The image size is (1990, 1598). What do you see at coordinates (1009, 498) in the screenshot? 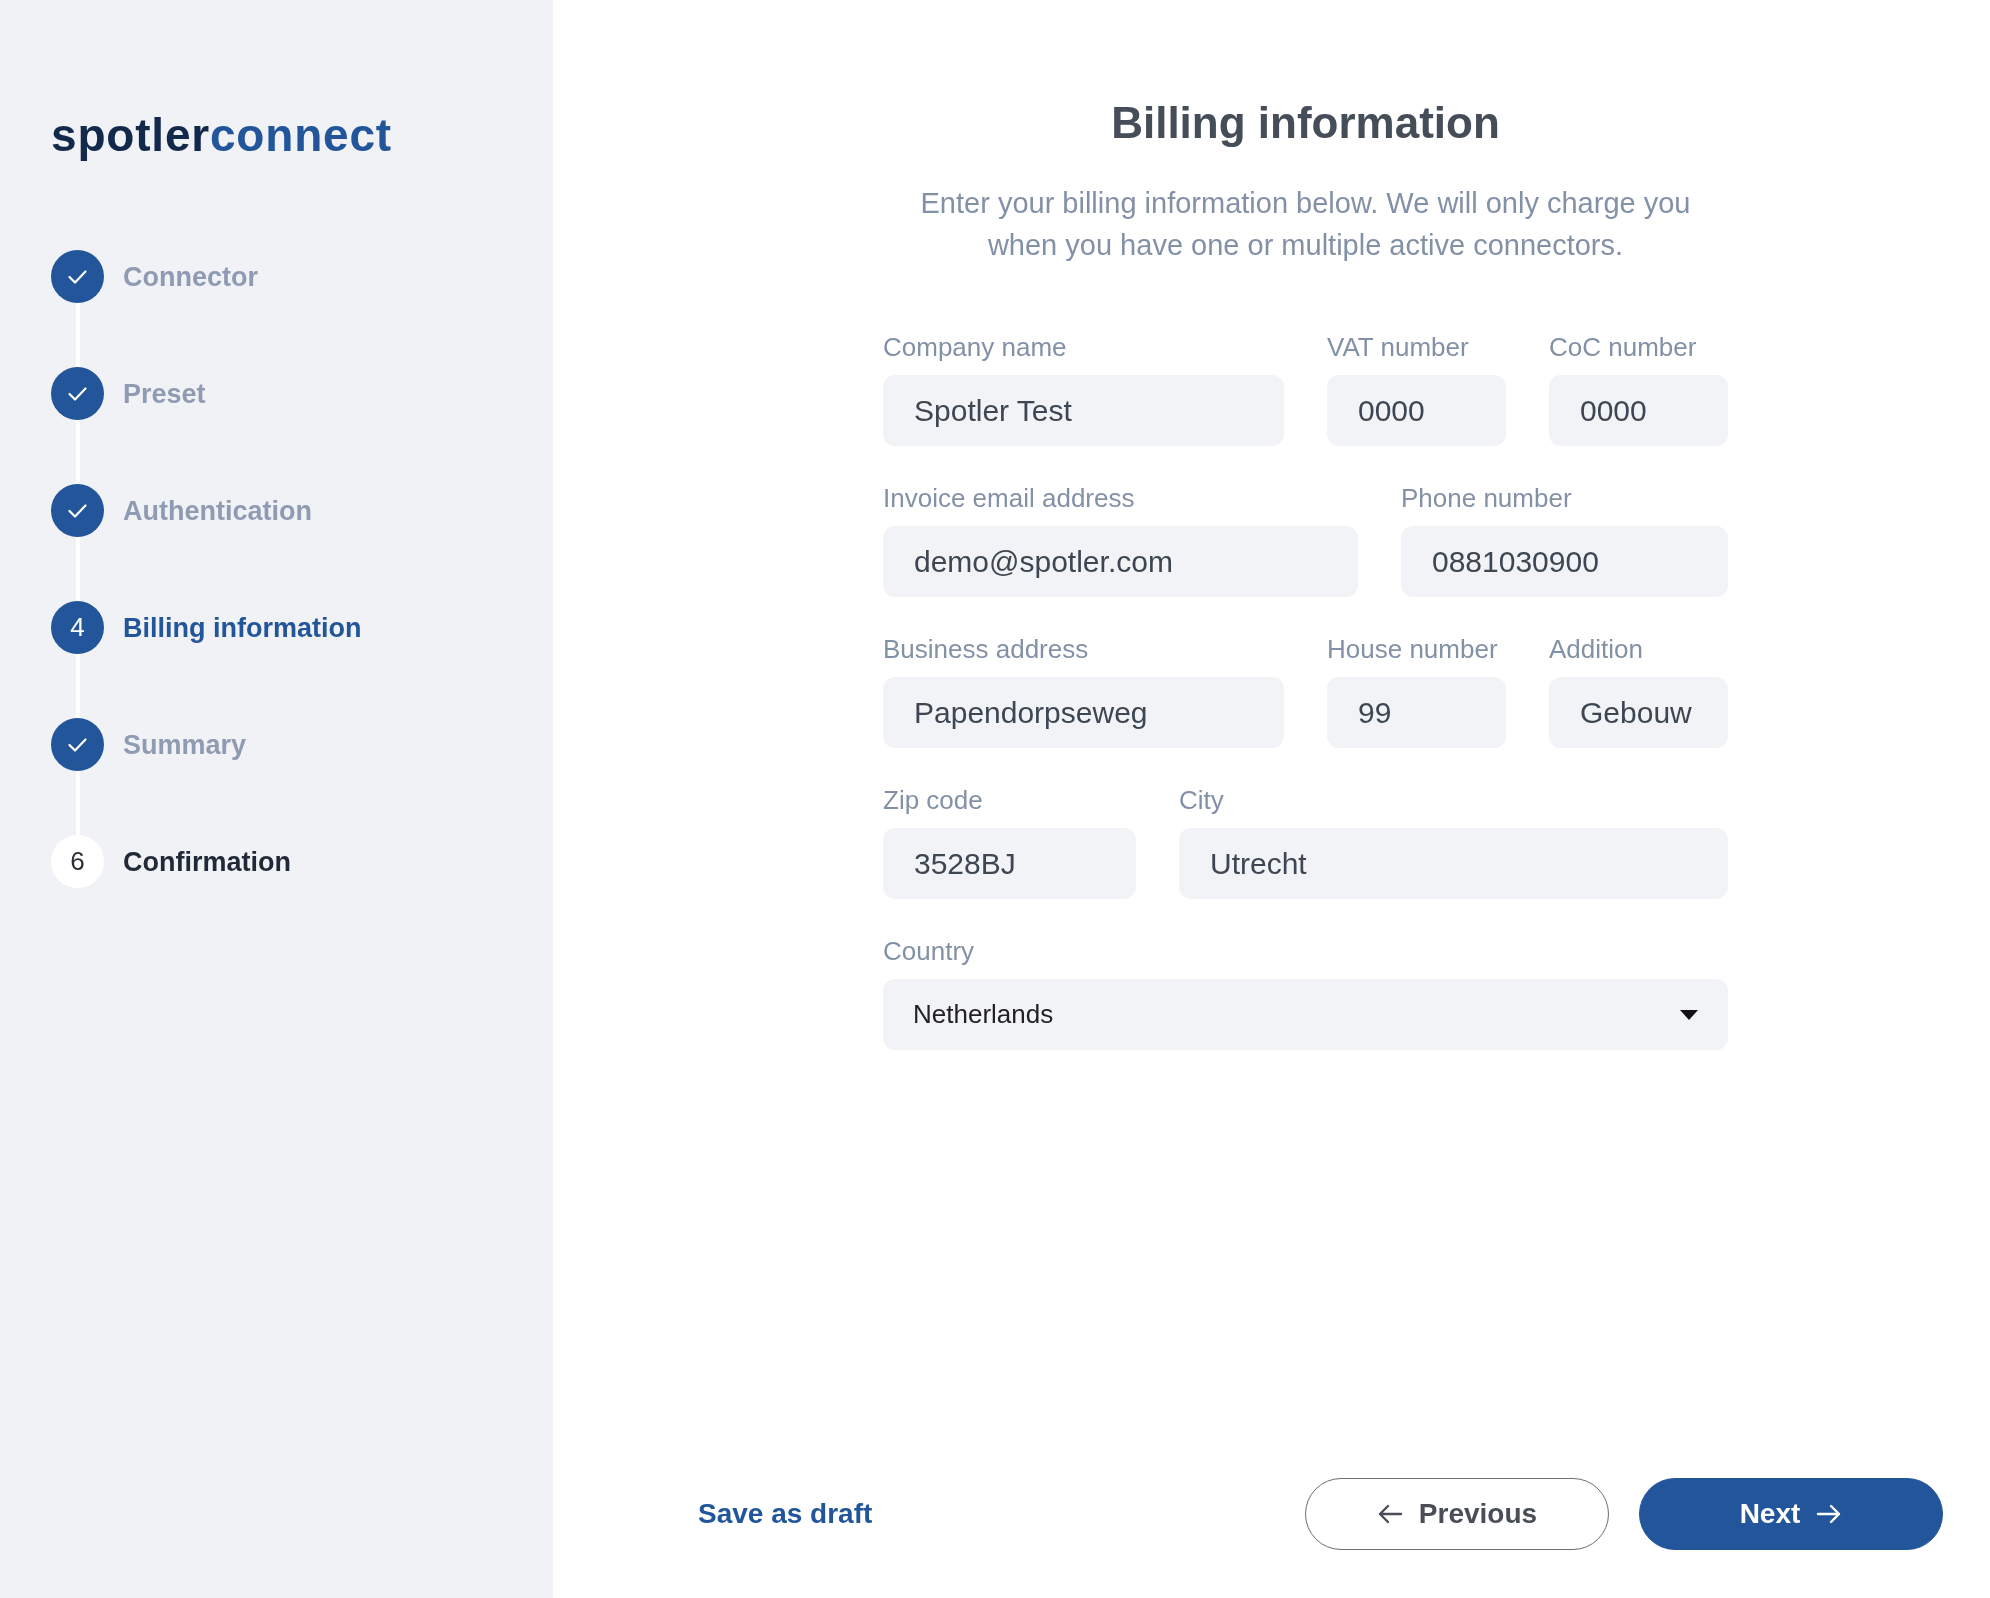
I see `field-label: Invoice email address` at bounding box center [1009, 498].